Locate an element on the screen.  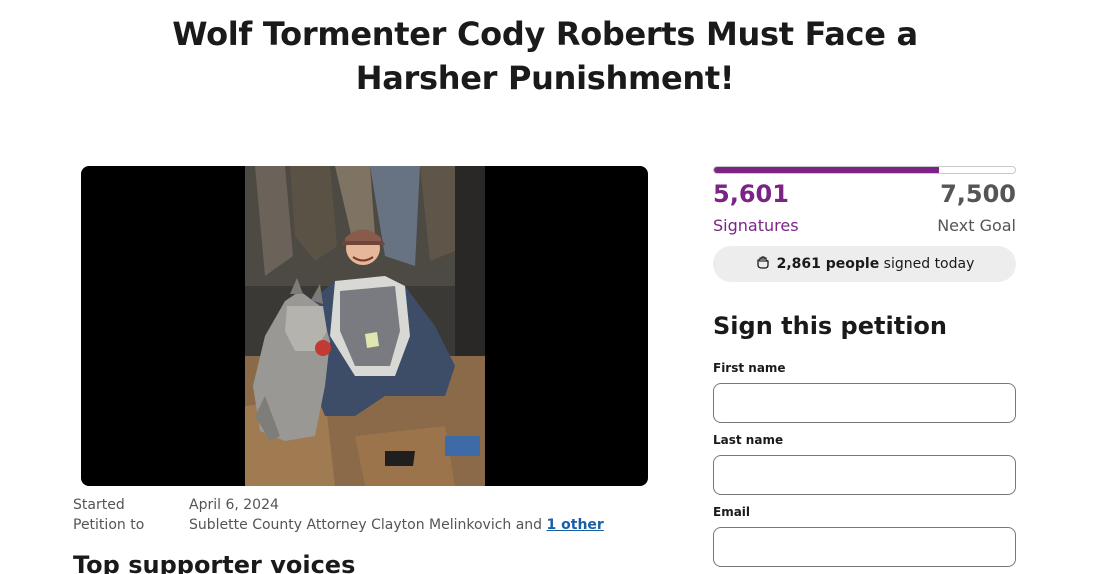
email-label: Email is located at coordinates (732, 512).